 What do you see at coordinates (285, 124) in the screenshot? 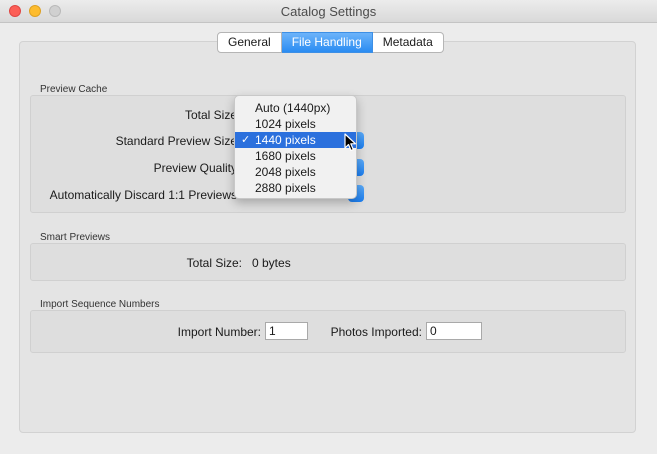
I see `menu-item-label: 1024 pixels` at bounding box center [285, 124].